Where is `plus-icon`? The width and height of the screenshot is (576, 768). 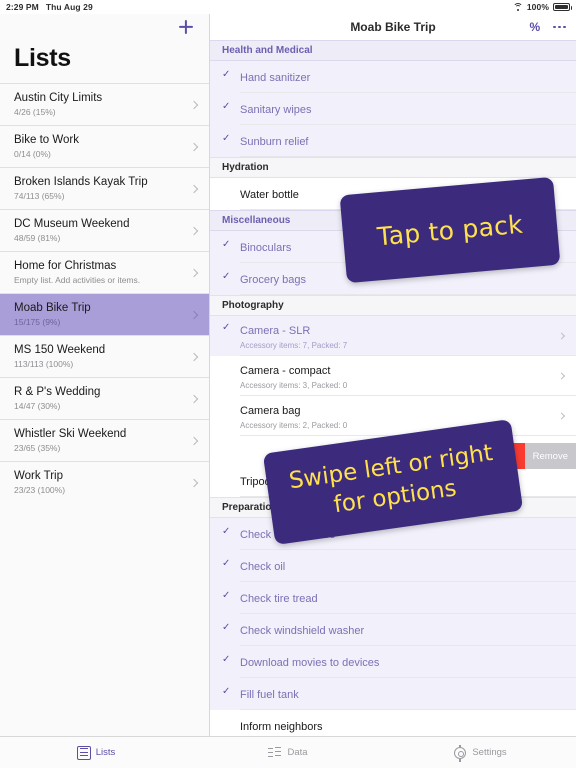 plus-icon is located at coordinates (186, 27).